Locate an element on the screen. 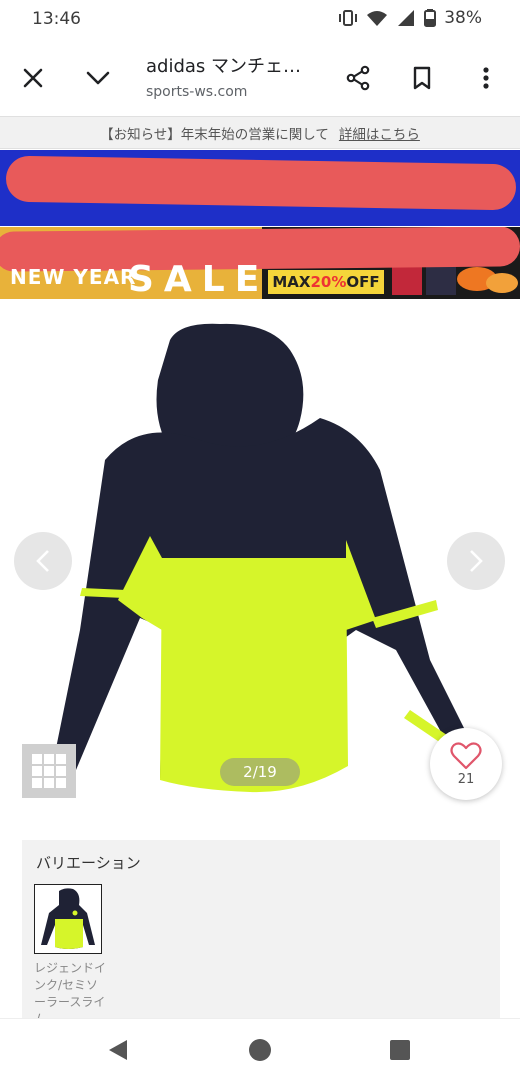 The width and height of the screenshot is (520, 1080). promo-banner-sale: NEW YEAR SALE MAX 20% OFF is located at coordinates (260, 263).